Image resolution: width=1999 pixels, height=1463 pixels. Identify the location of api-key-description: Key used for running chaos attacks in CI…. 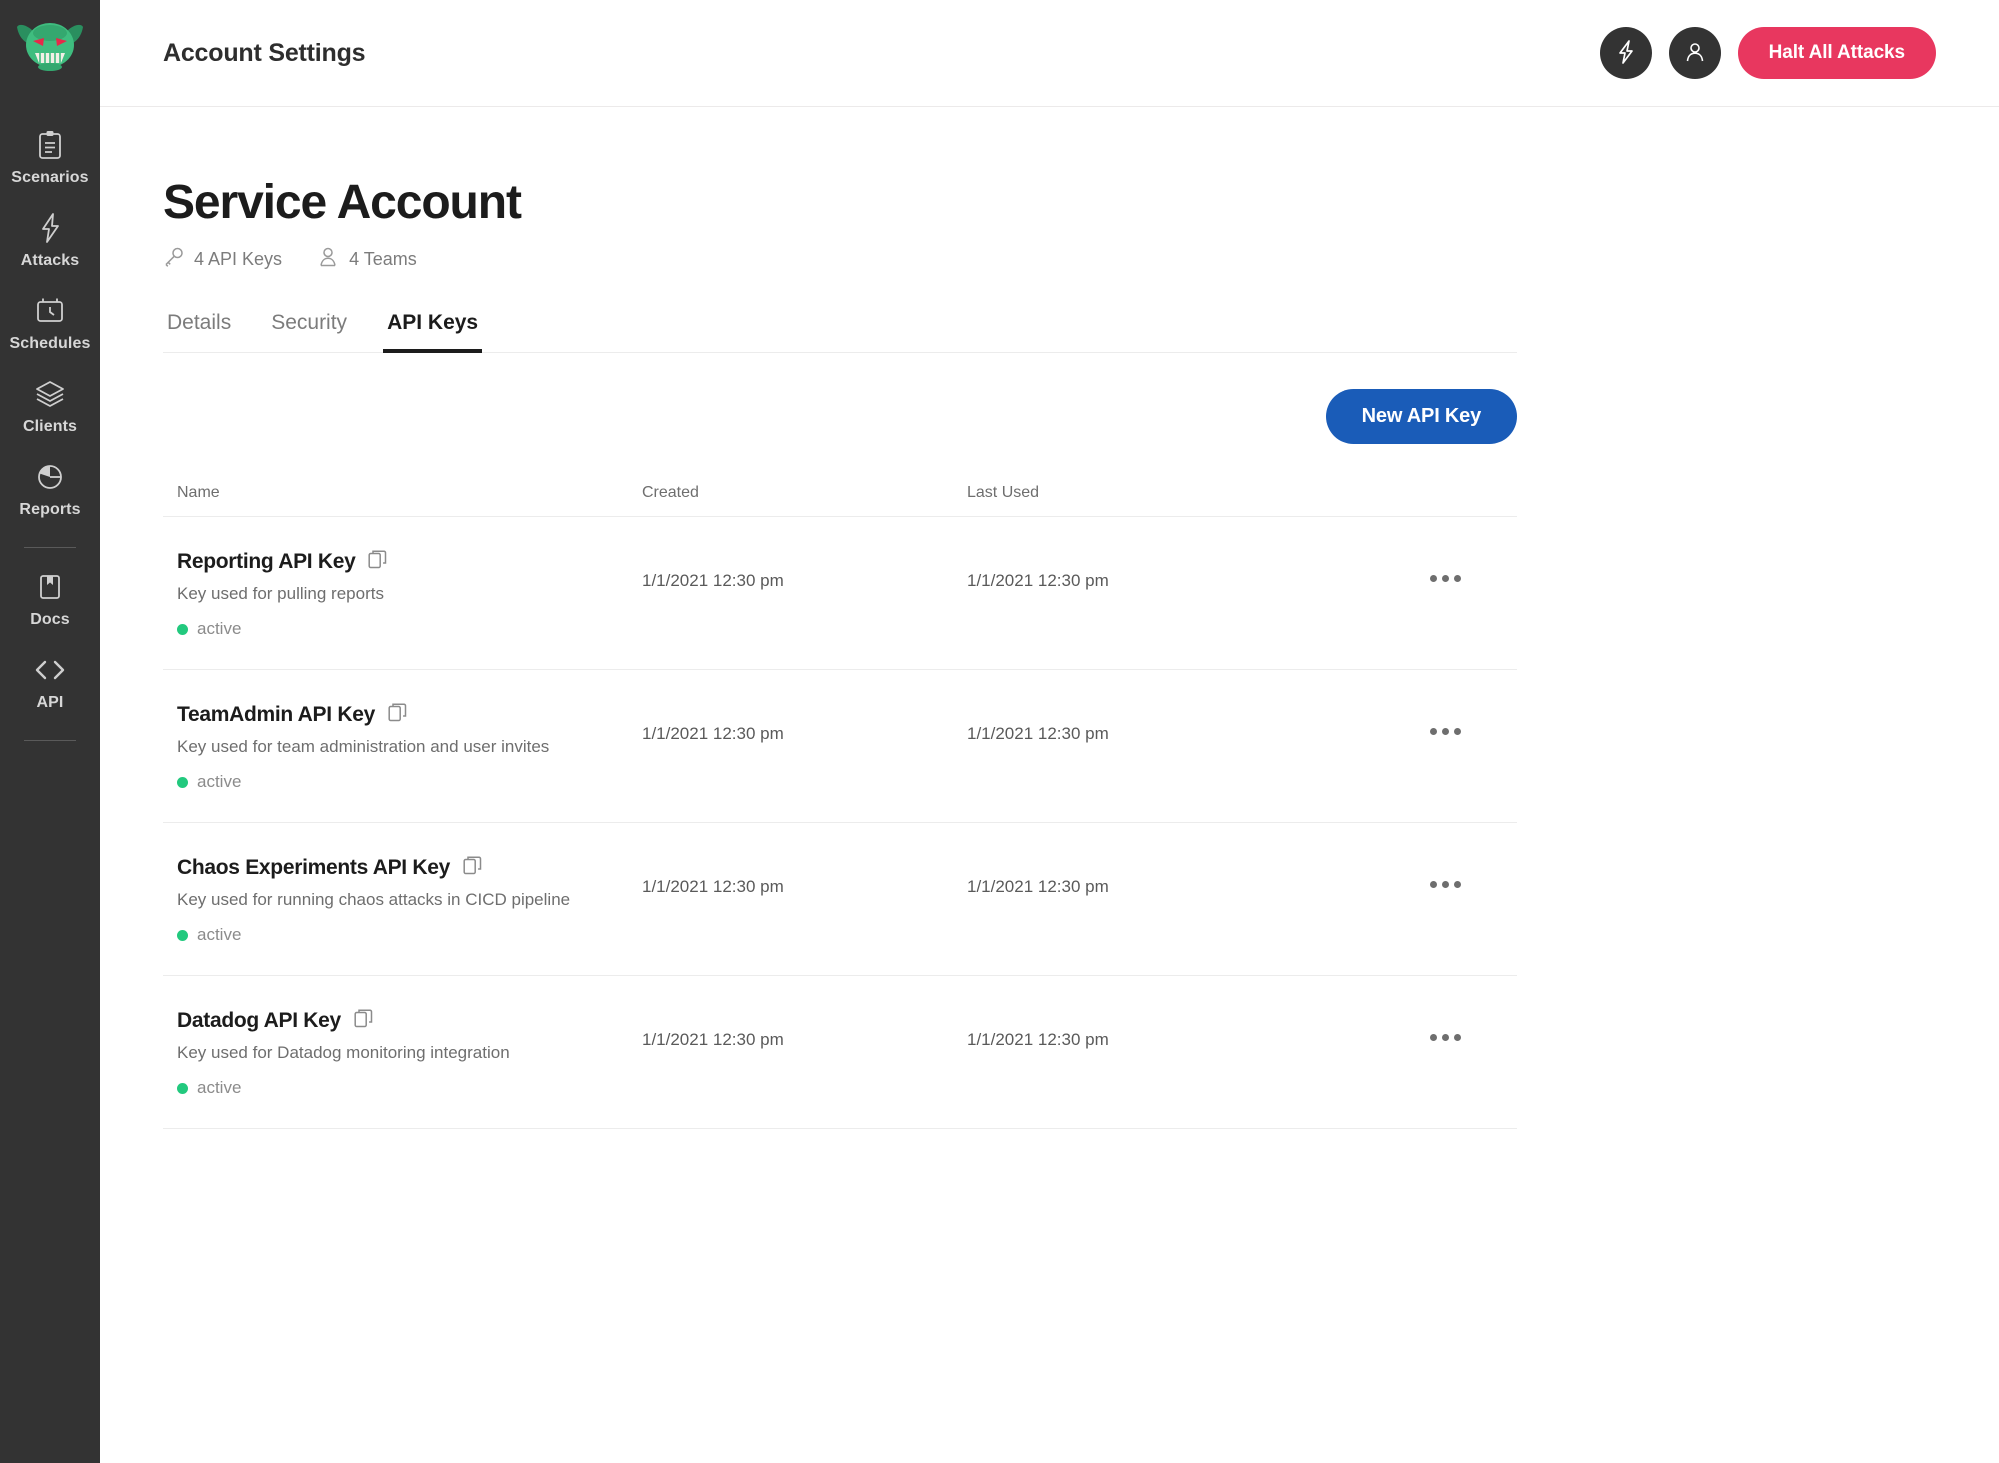
(374, 899).